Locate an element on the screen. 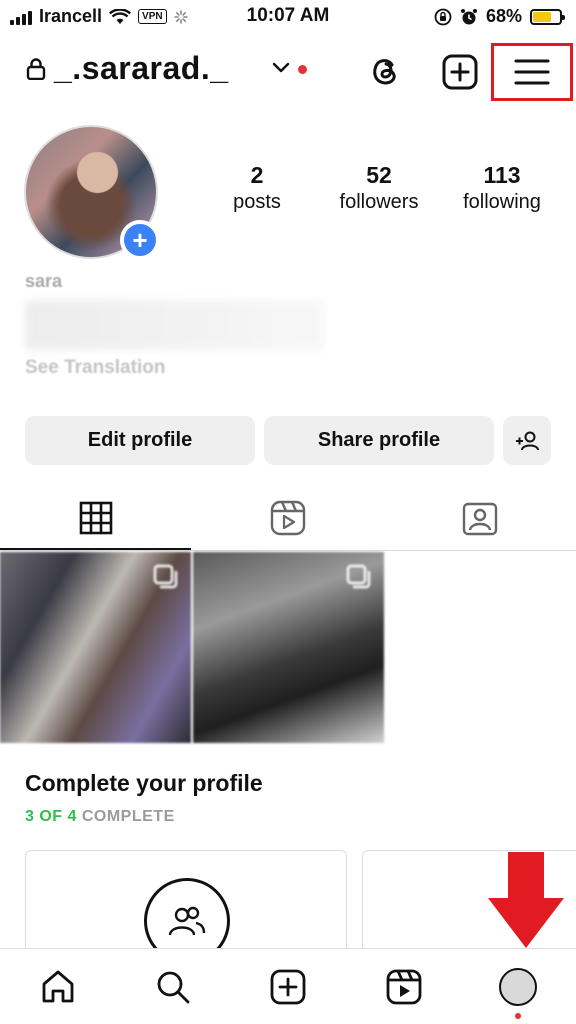  posts-count: 2 is located at coordinates (257, 175).